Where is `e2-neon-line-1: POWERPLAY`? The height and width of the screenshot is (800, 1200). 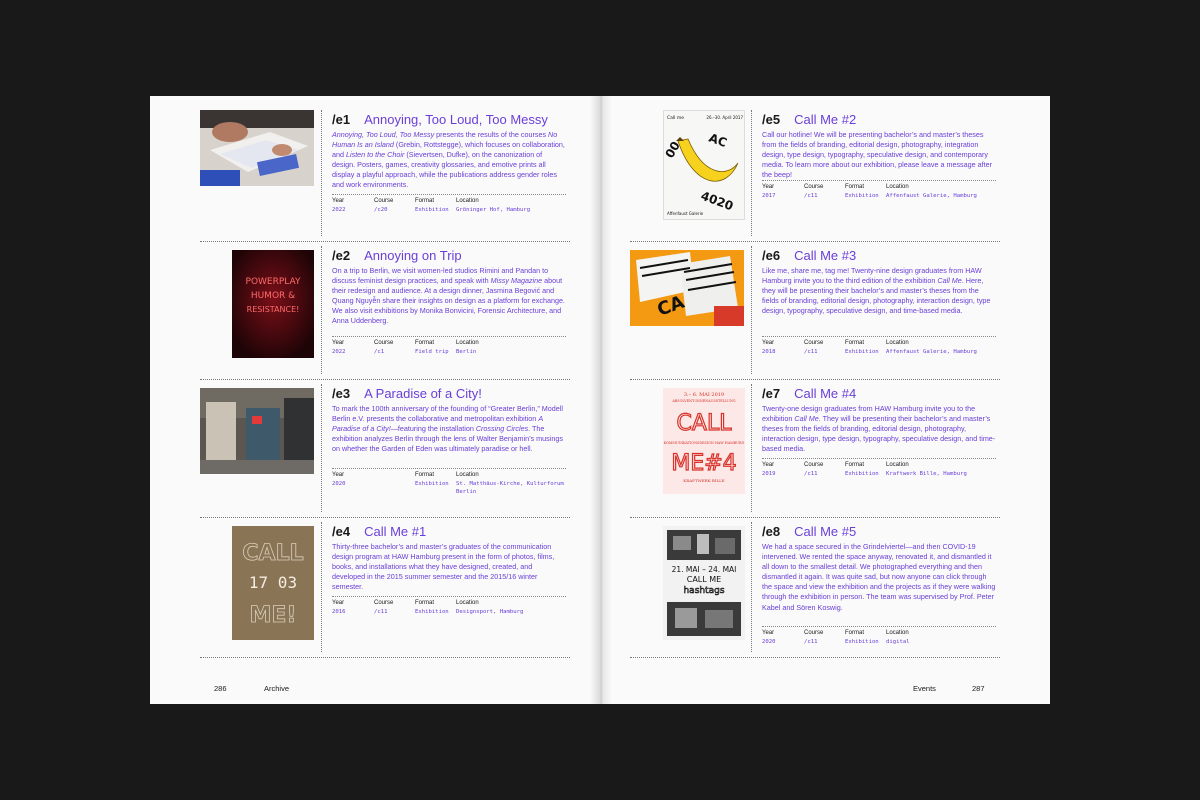
e2-neon-line-1: POWERPLAY is located at coordinates (273, 282).